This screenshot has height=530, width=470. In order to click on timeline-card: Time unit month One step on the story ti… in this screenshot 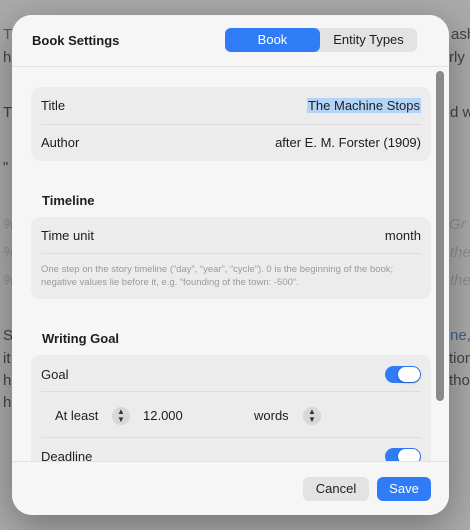, I will do `click(231, 258)`.